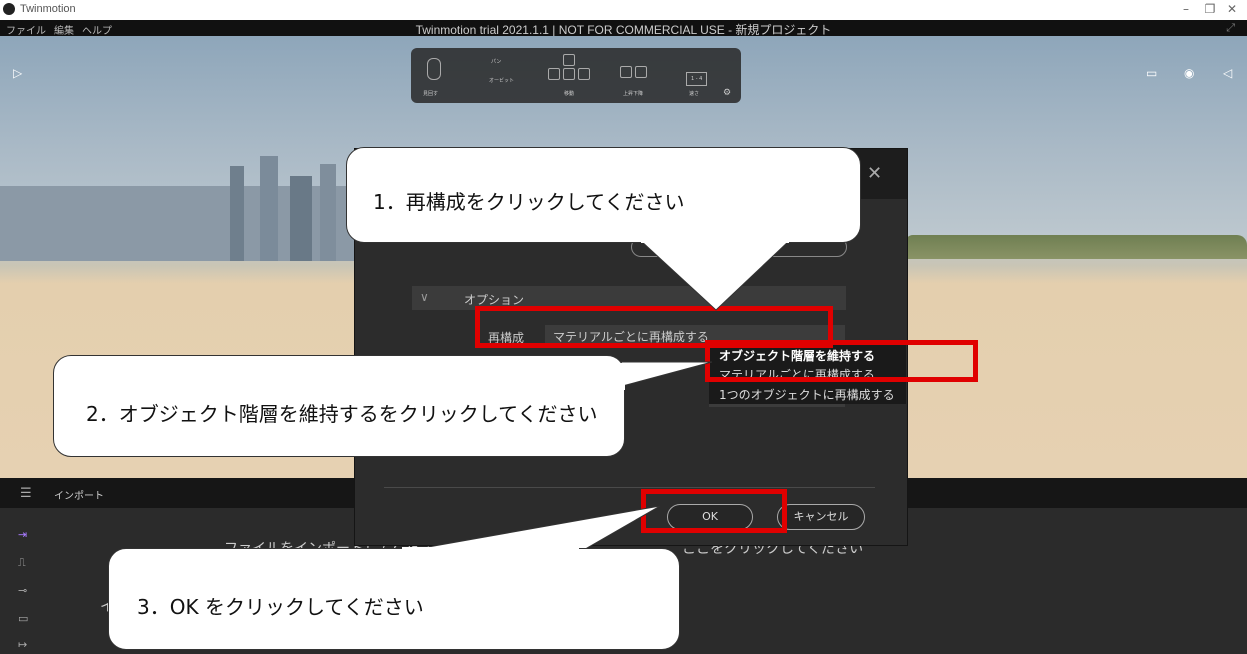 Image resolution: width=1247 pixels, height=654 pixels. What do you see at coordinates (715, 275) in the screenshot?
I see `callout1-tail` at bounding box center [715, 275].